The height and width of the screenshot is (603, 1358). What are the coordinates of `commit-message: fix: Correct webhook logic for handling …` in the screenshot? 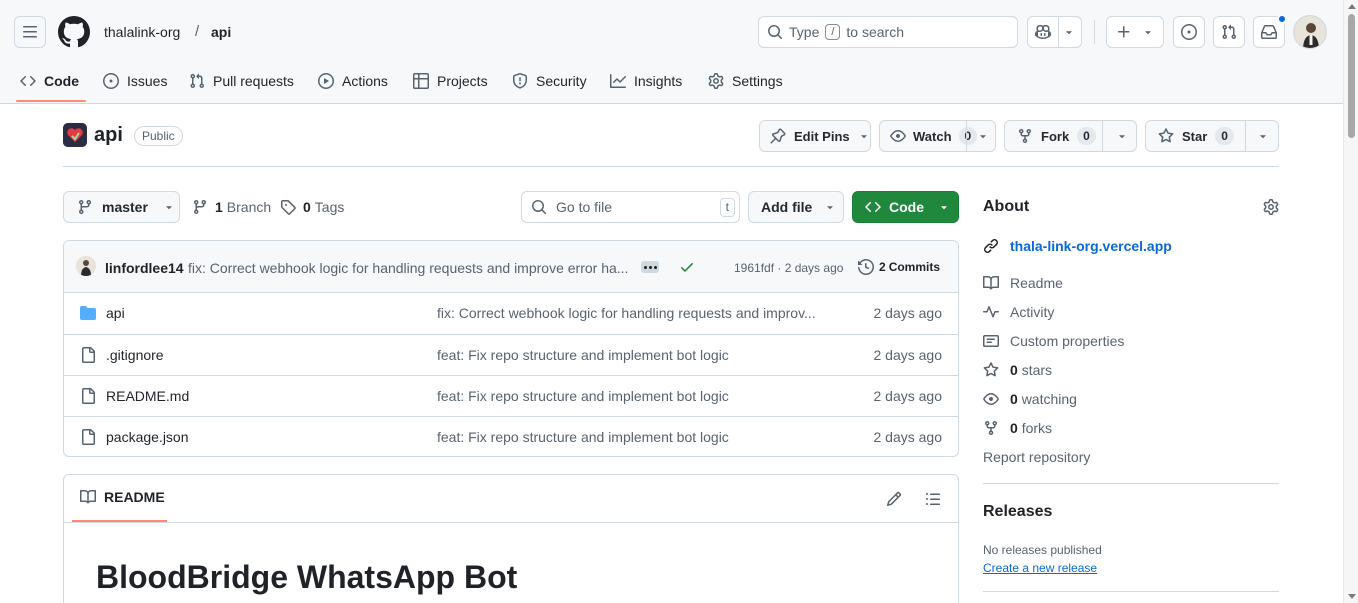 It's located at (411, 268).